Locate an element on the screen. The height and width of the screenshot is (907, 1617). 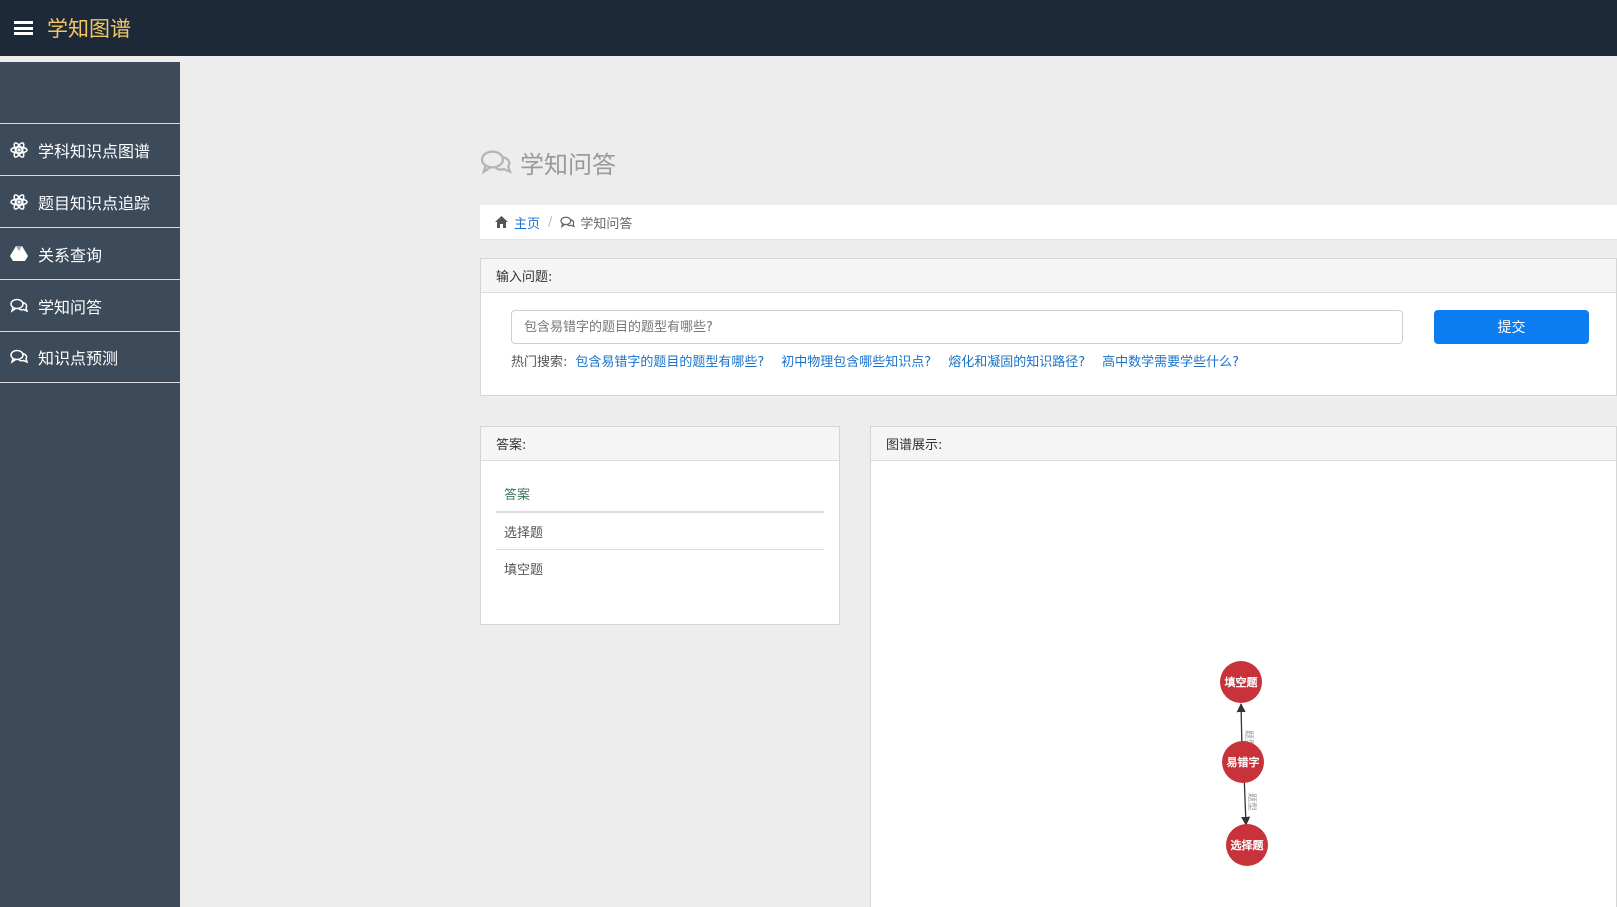
question-input is located at coordinates (957, 327).